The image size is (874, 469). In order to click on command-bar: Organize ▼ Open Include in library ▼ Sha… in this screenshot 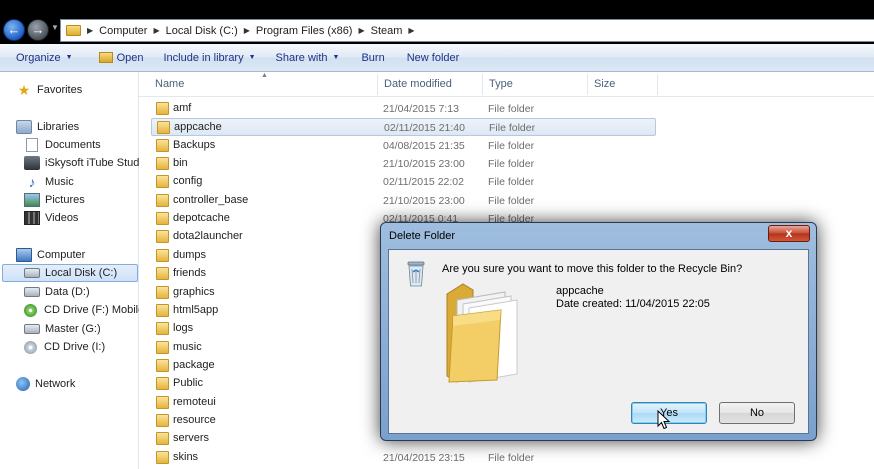, I will do `click(437, 58)`.